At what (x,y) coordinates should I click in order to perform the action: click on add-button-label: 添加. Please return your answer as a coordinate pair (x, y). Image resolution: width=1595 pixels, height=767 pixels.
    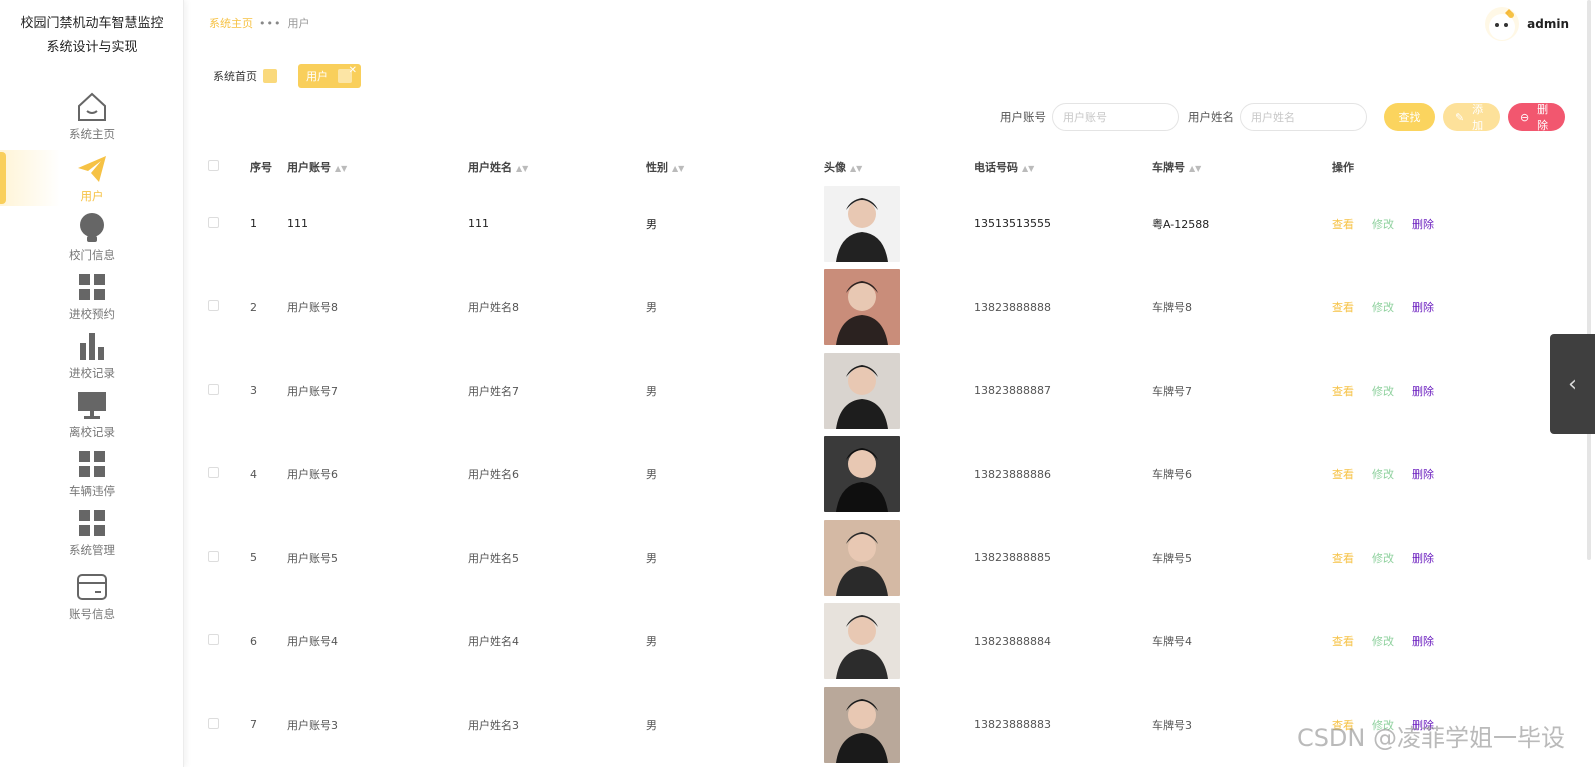
    Looking at the image, I should click on (1478, 117).